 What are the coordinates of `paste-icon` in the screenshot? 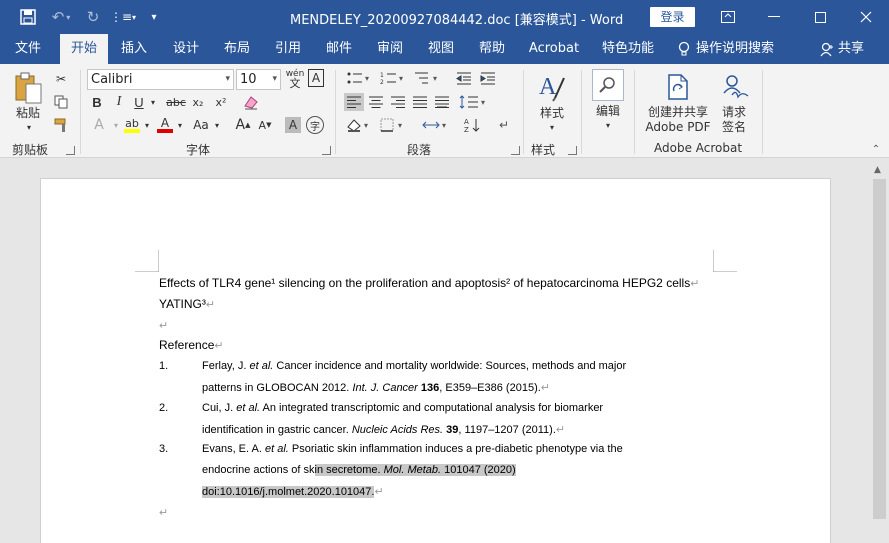 It's located at (28, 88).